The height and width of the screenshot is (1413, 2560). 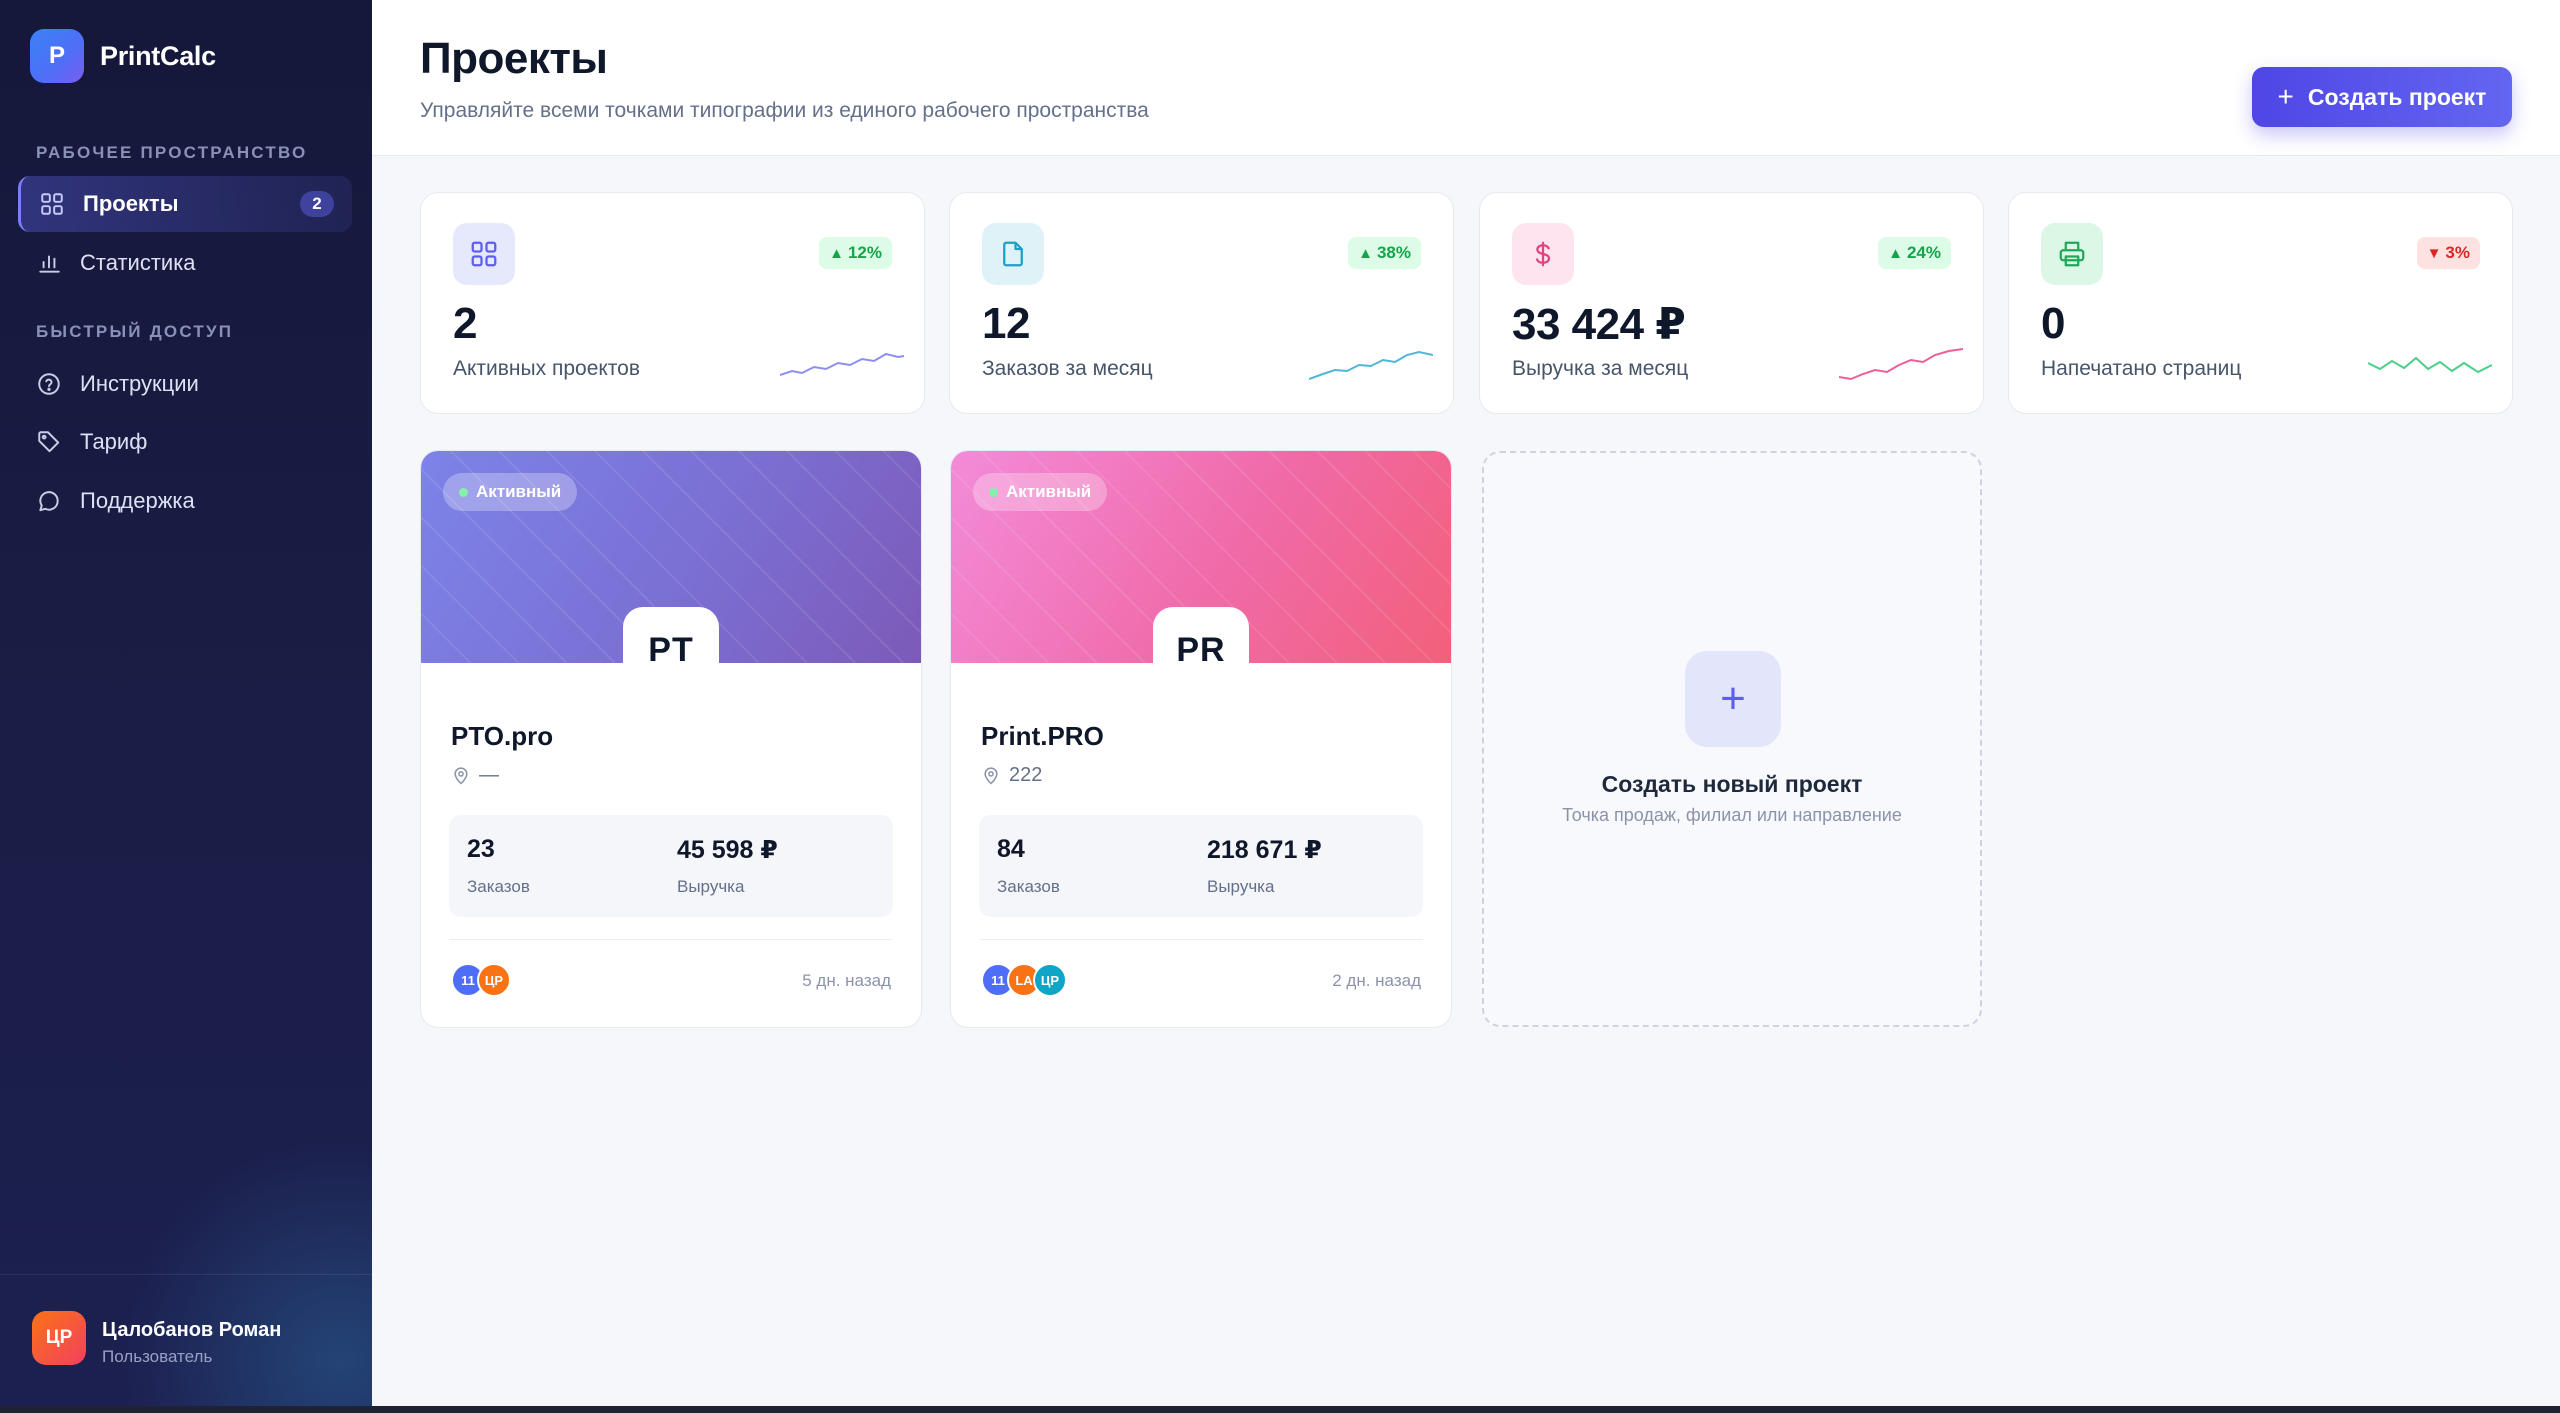 I want to click on trend-badge: ▲ 12%, so click(x=855, y=253).